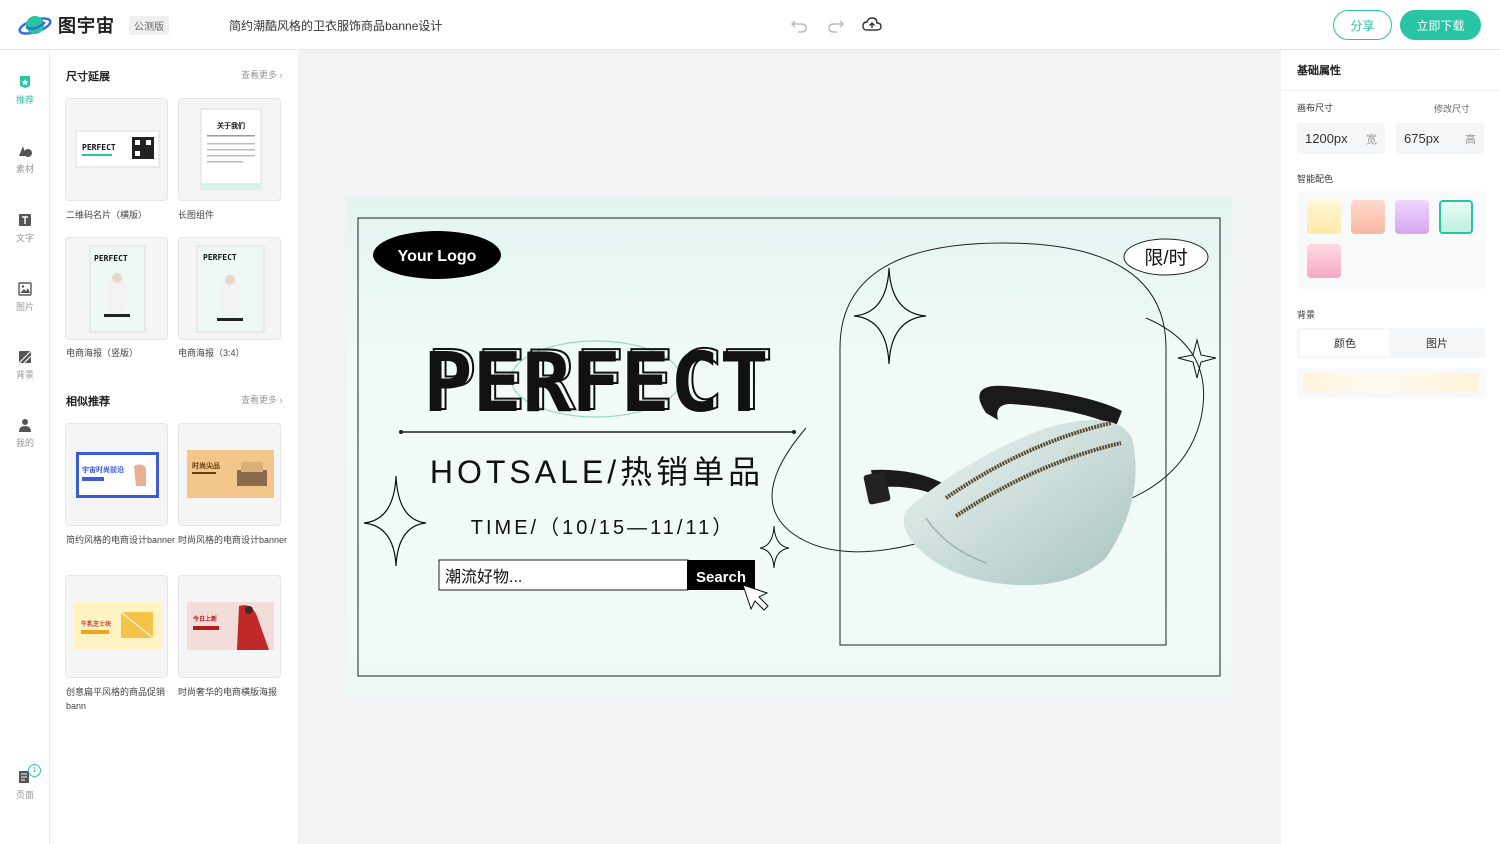  Describe the element at coordinates (750, 25) in the screenshot. I see `top-header: 图宇宙 公测版 简约潮酷风格的卫衣服饰商品banne设计 分享 立即下载` at that location.